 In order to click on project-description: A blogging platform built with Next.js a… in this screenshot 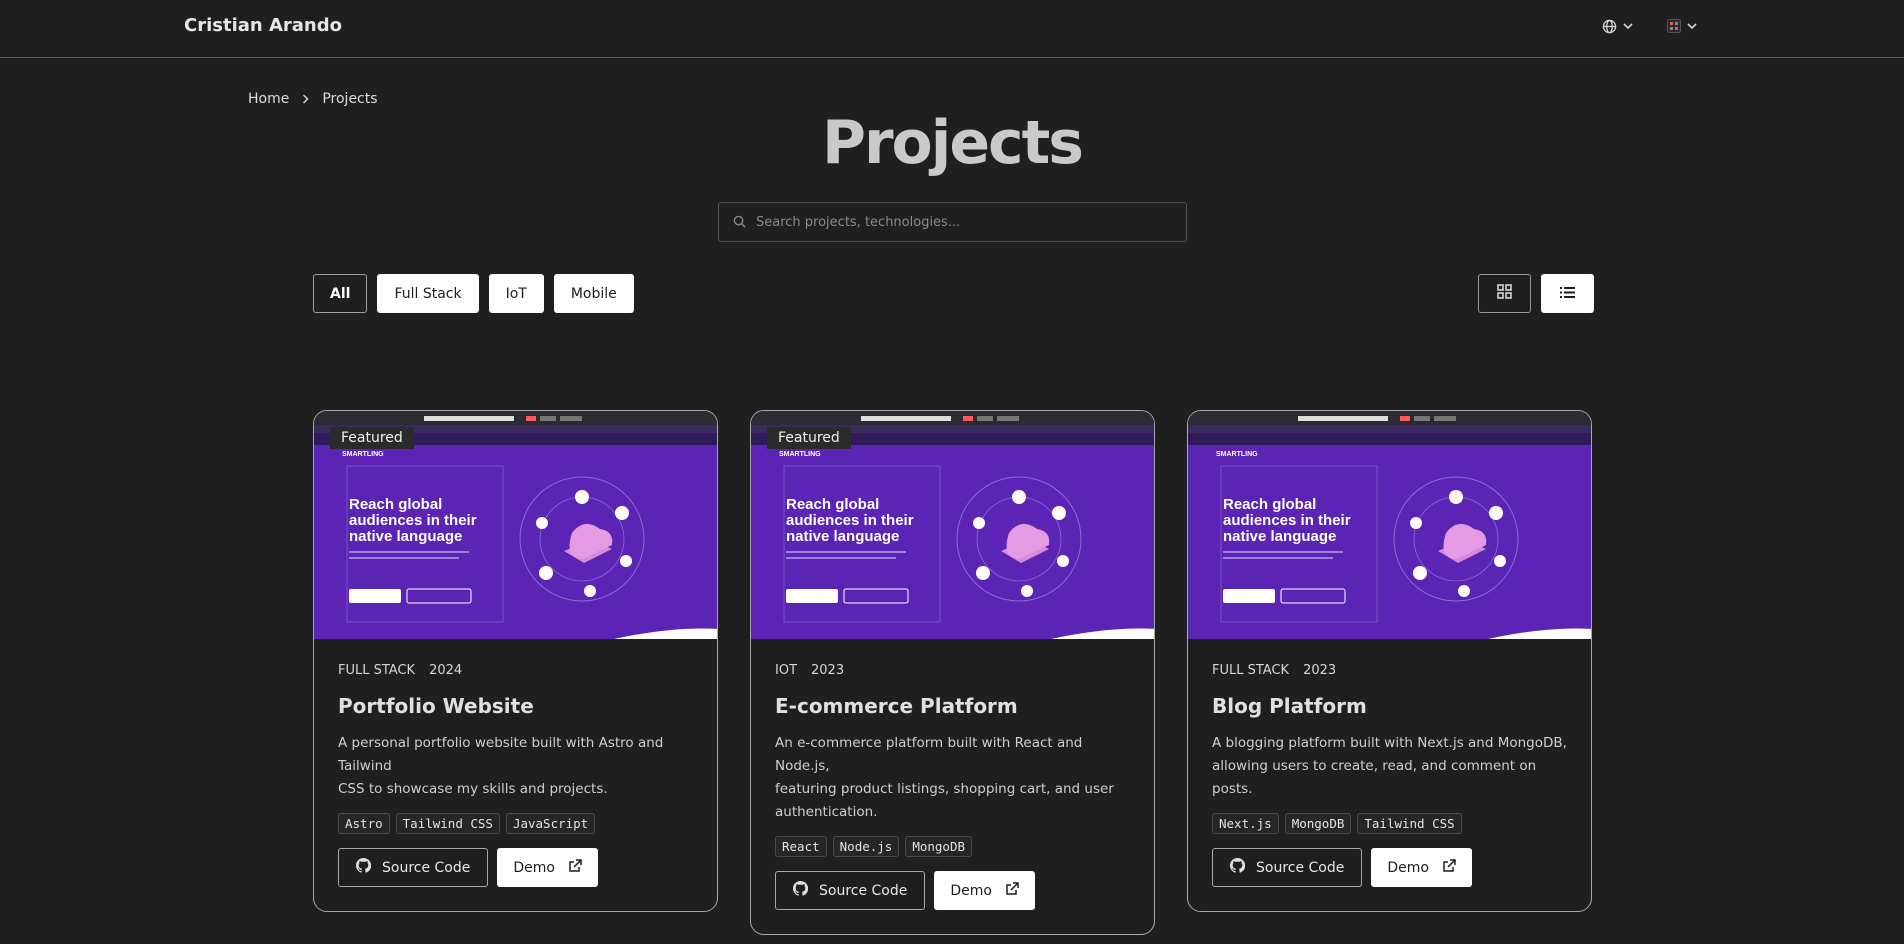, I will do `click(1389, 766)`.